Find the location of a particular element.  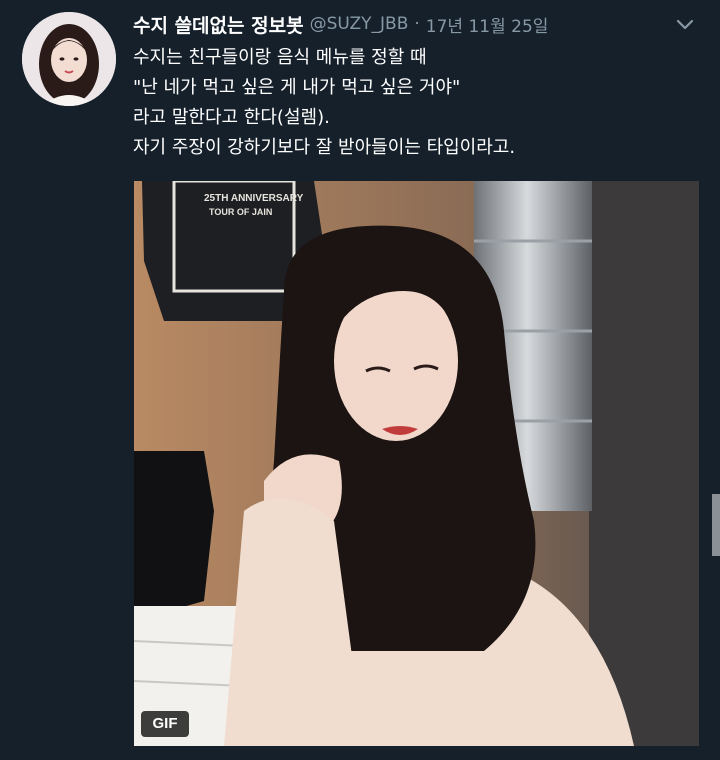

user-handle: @SUZY_JBB is located at coordinates (359, 24).